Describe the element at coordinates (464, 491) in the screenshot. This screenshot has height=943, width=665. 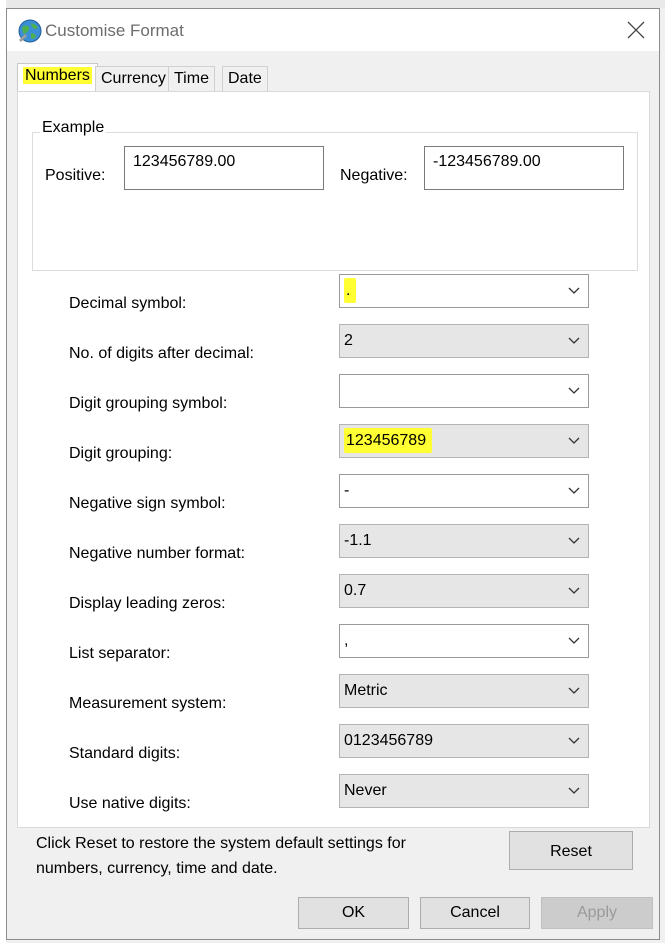
I see `negative-sign-symbol-combo: -` at that location.